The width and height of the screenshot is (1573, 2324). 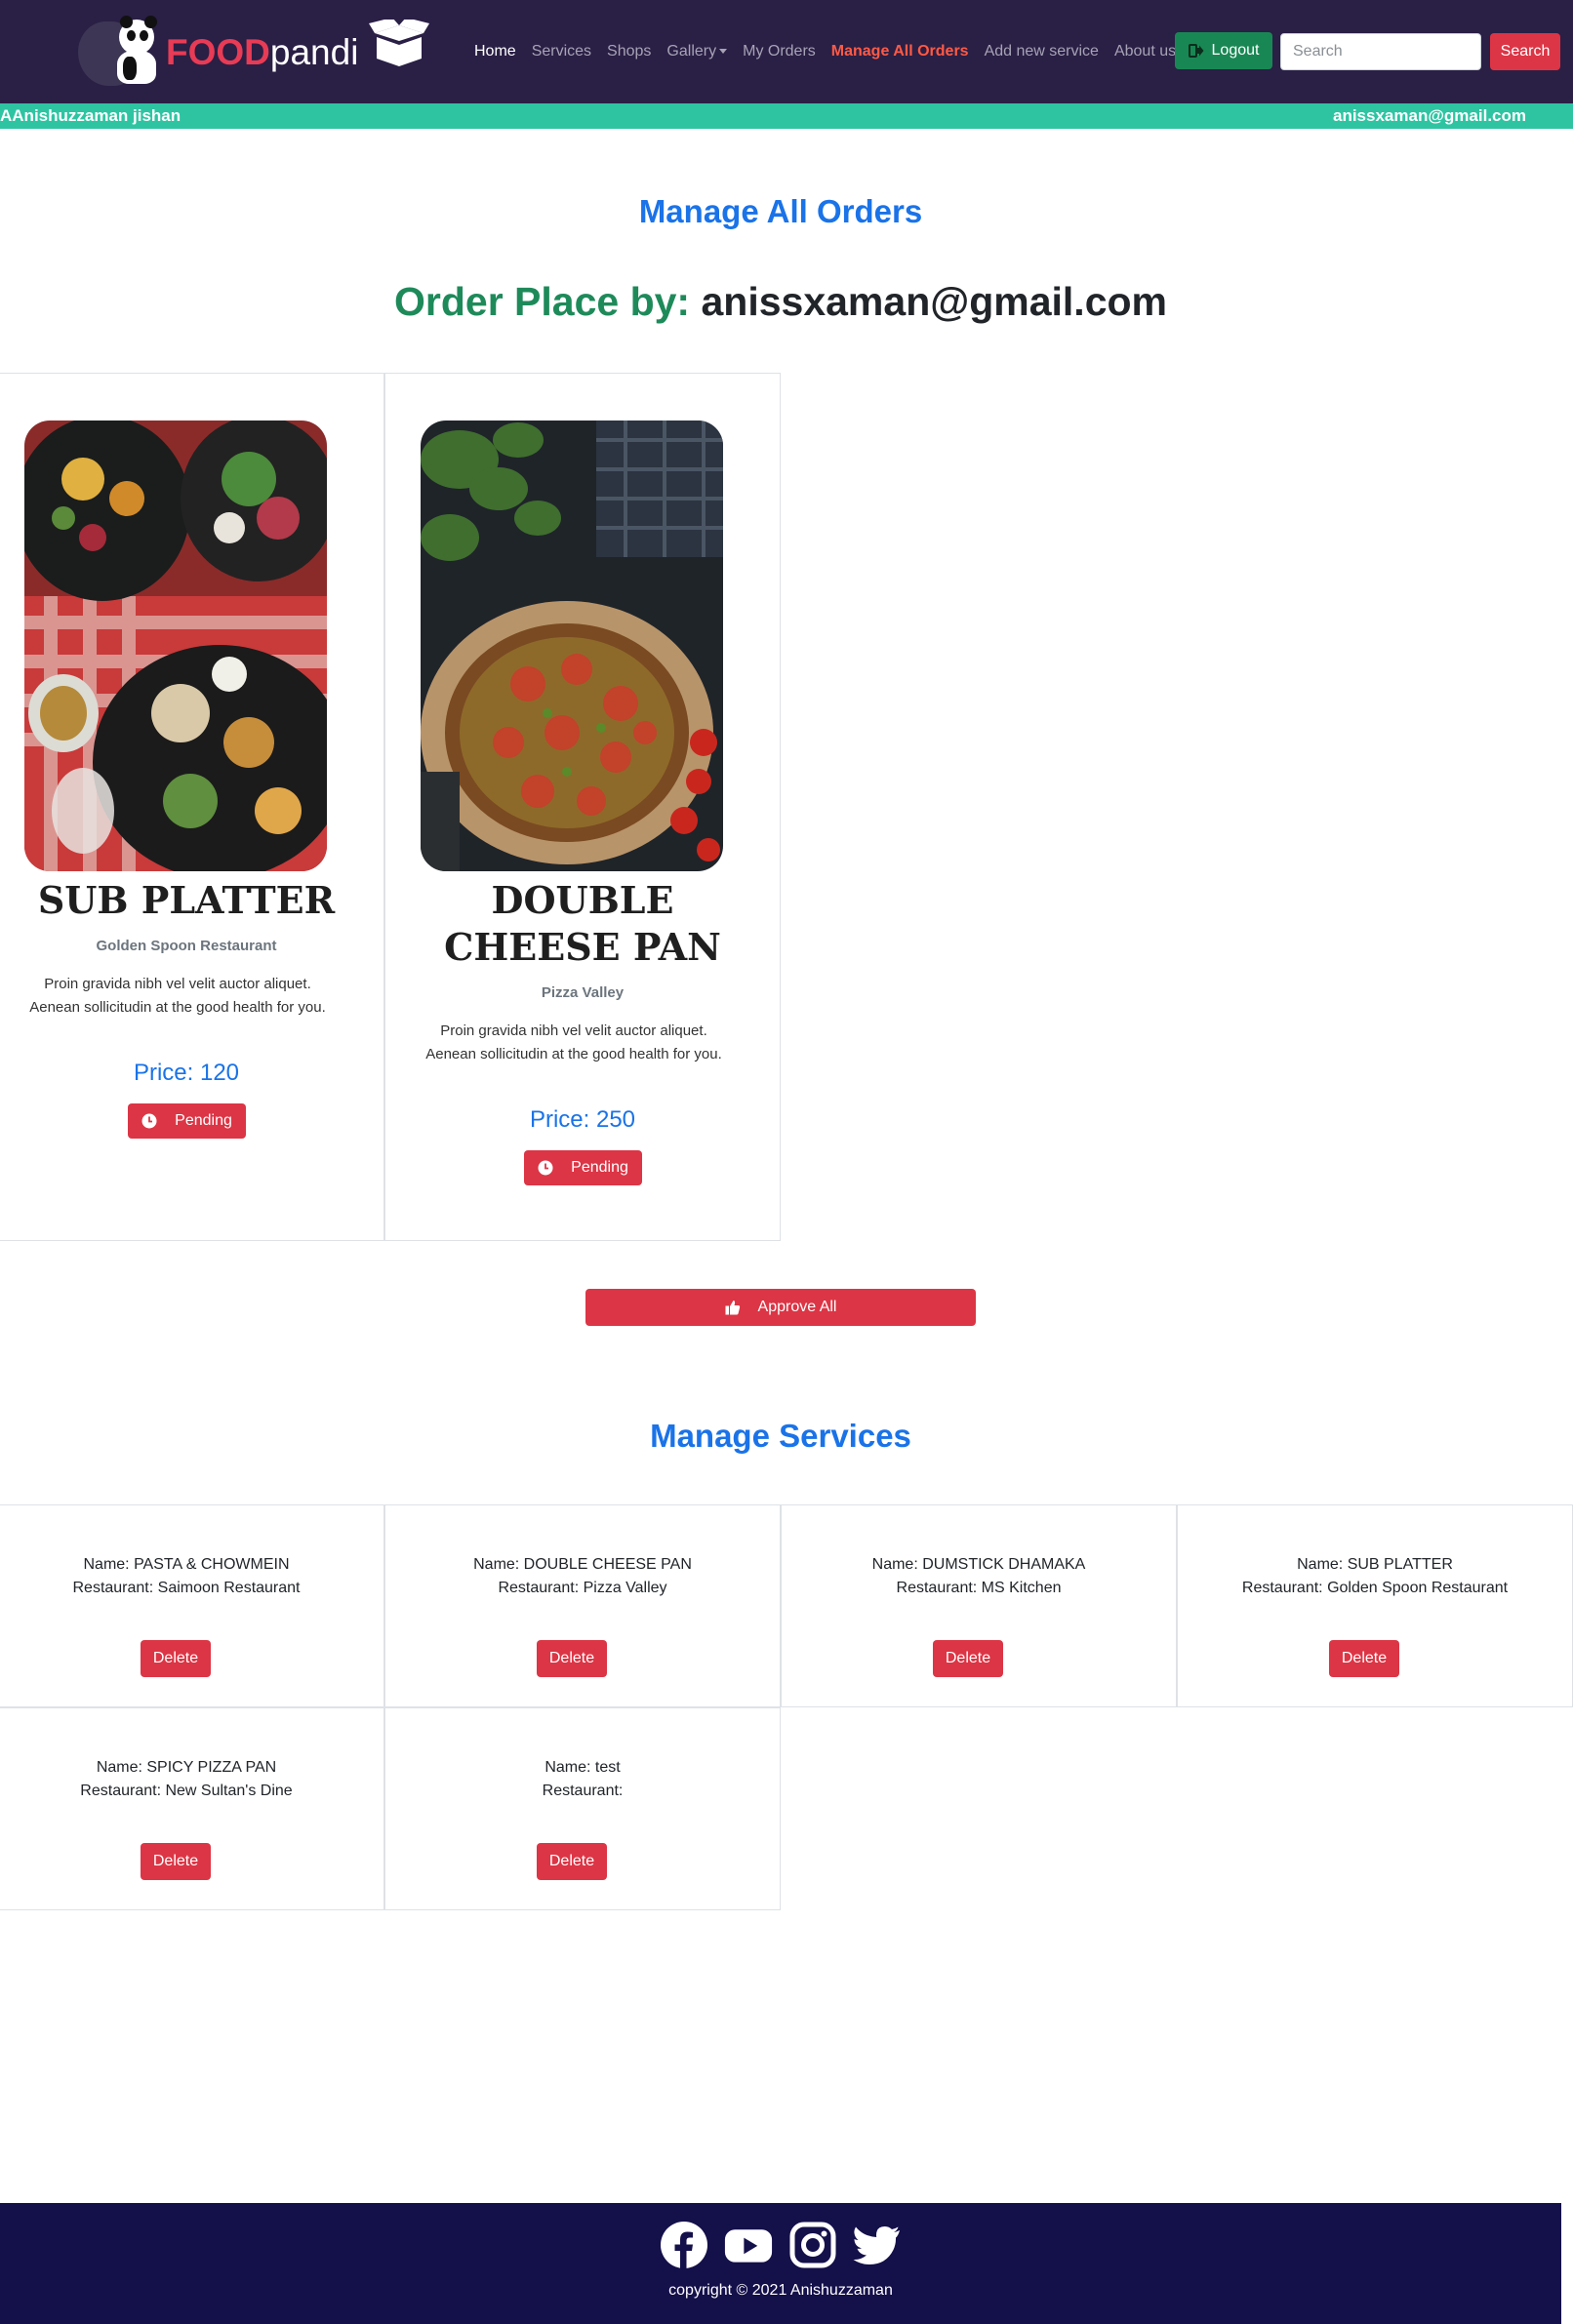 I want to click on sub-platter-image, so click(x=175, y=646).